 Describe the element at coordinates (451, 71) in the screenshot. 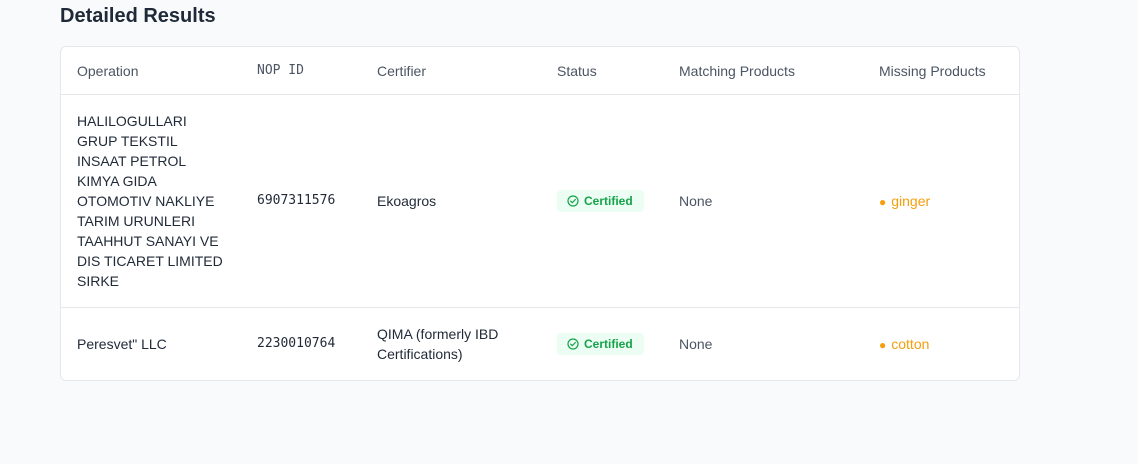

I see `header-certifier: Certifier` at that location.